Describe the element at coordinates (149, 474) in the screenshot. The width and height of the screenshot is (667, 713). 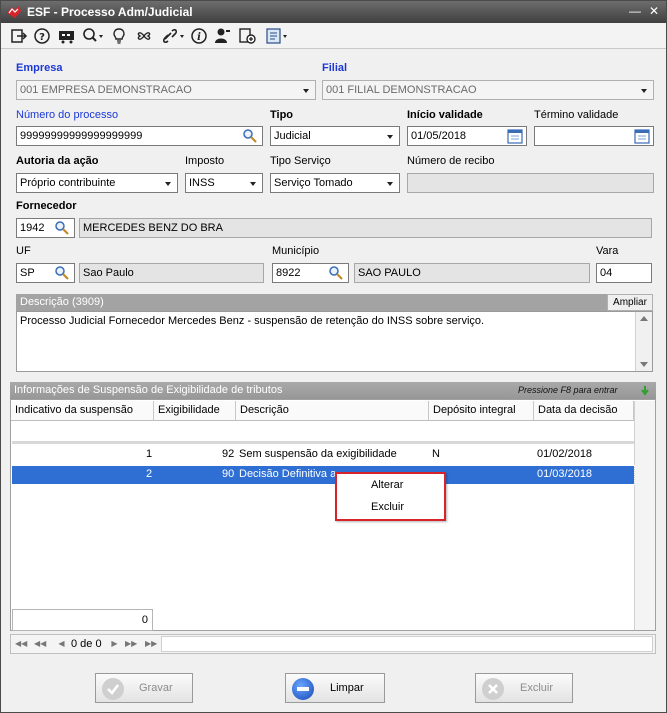
I see `cell-indicativo: 2` at that location.